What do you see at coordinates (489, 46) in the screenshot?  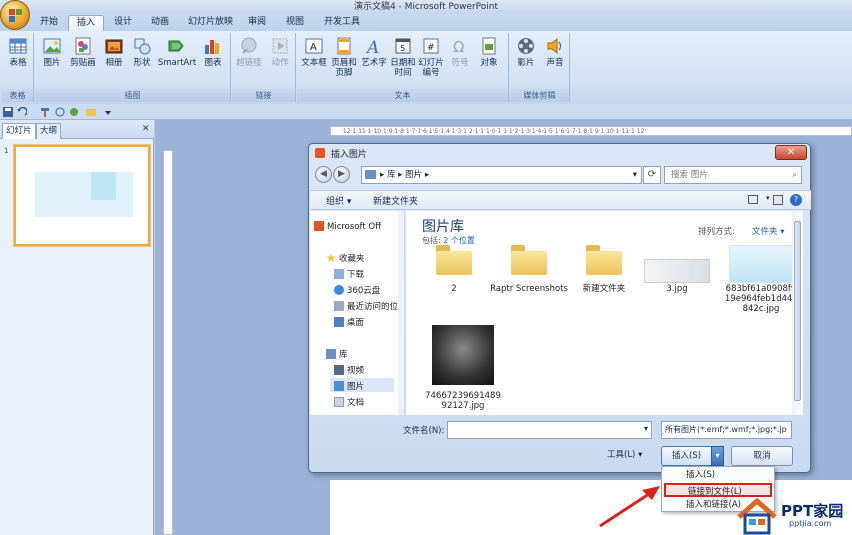 I see `object-icon` at bounding box center [489, 46].